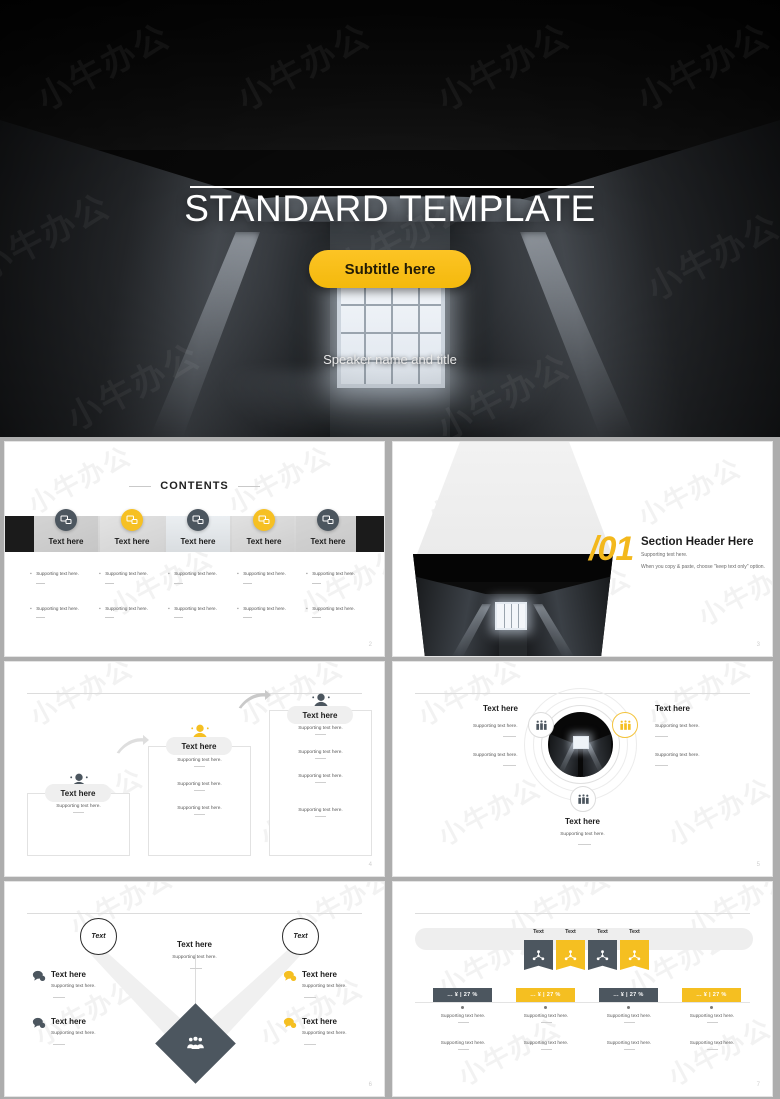  Describe the element at coordinates (78, 793) in the screenshot. I see `step-label: Text here` at that location.